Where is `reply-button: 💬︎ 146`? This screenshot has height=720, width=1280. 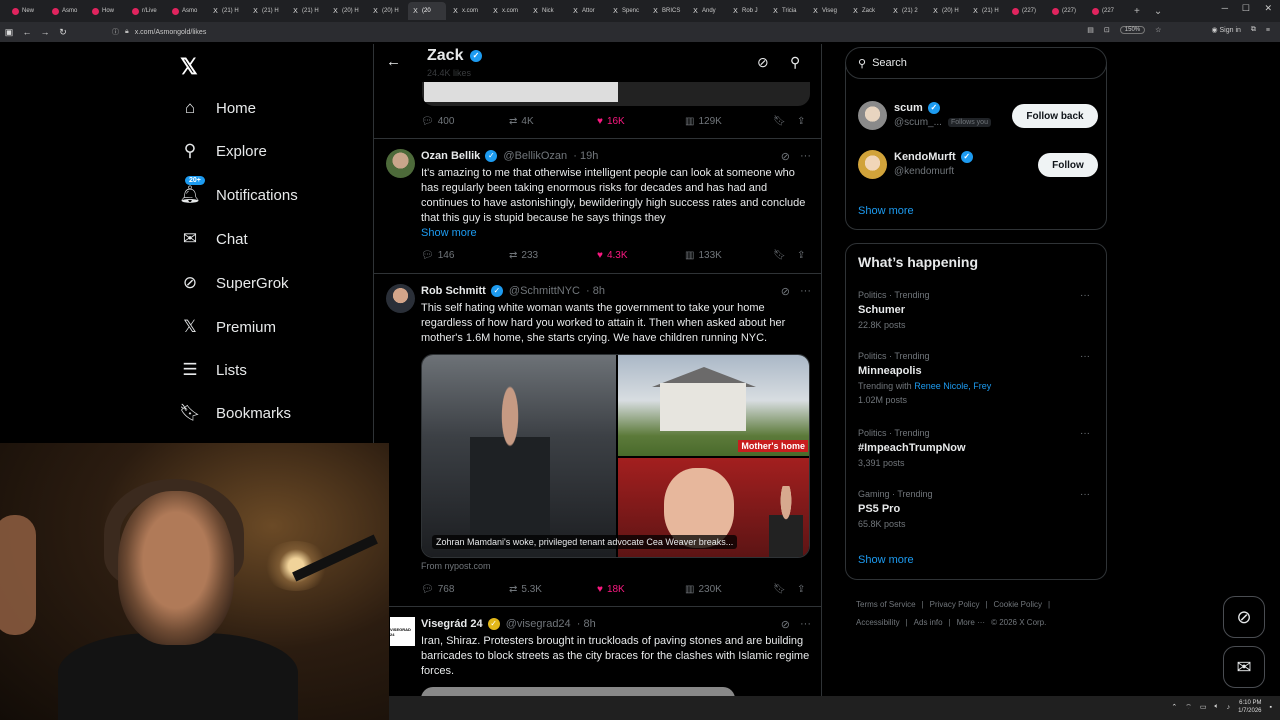 reply-button: 💬︎ 146 is located at coordinates (437, 255).